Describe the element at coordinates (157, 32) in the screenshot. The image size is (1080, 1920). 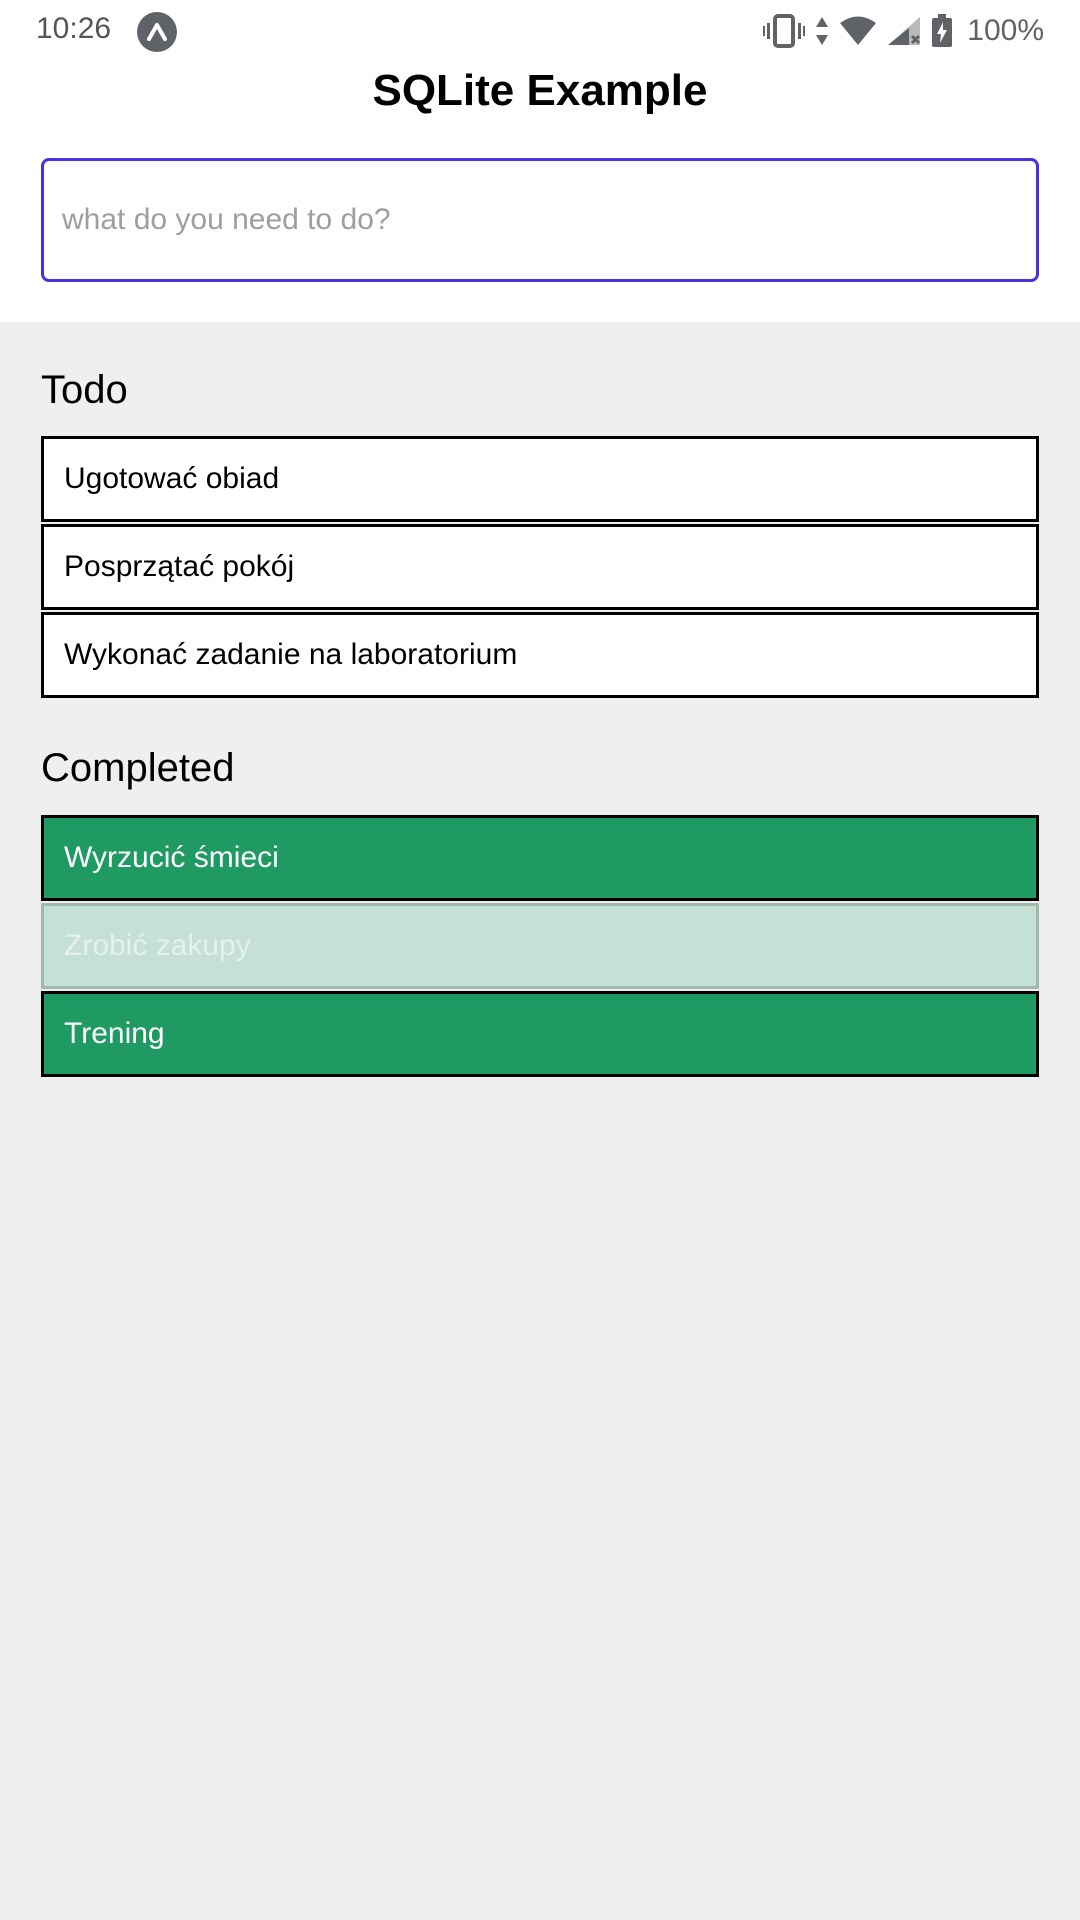
I see `expo-app-icon` at that location.